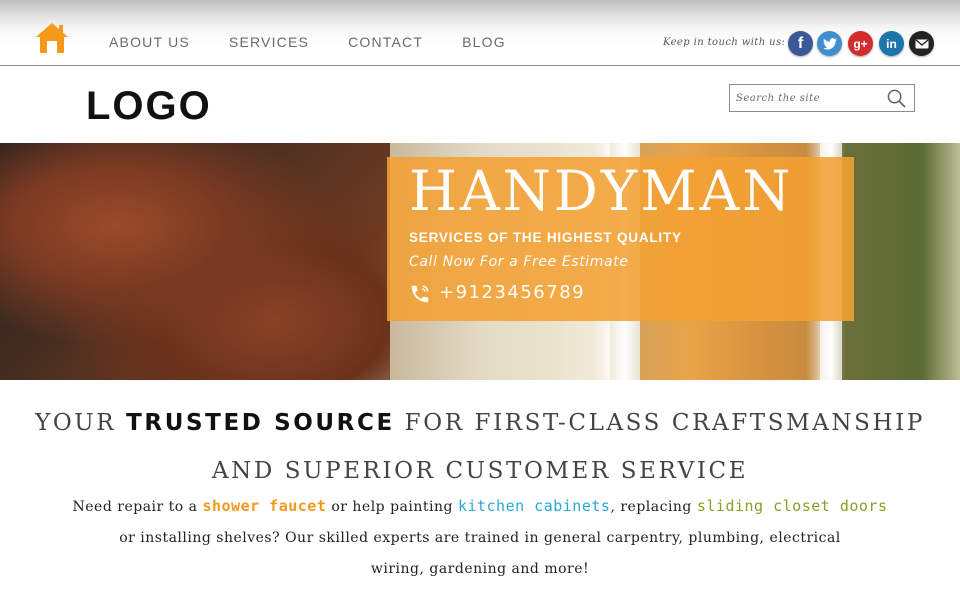 This screenshot has width=960, height=600. What do you see at coordinates (724, 42) in the screenshot?
I see `keep-in-touch-label: Keep in touch with us:` at bounding box center [724, 42].